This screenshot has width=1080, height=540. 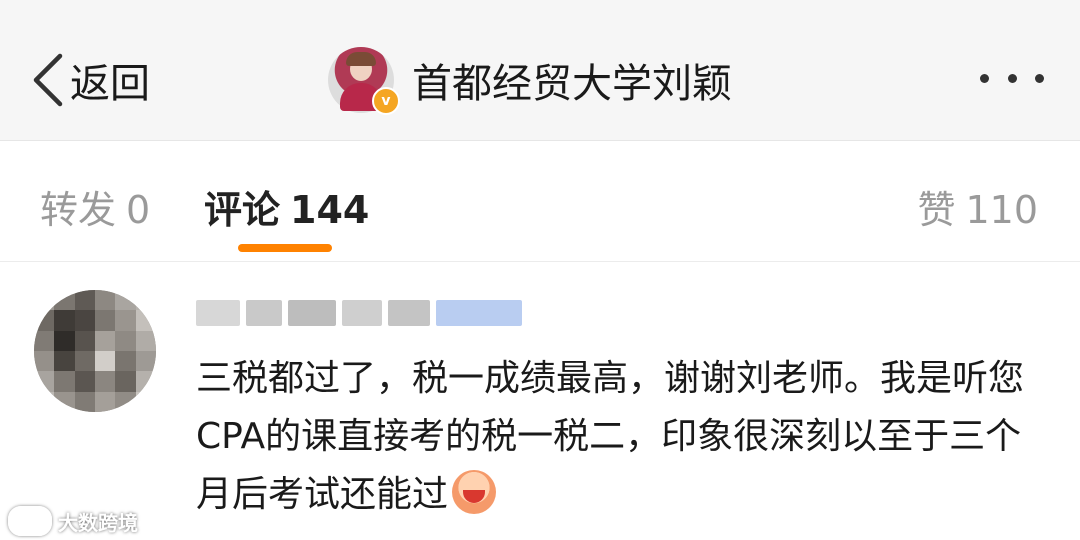 I want to click on tab-likes: 赞 110, so click(x=977, y=206).